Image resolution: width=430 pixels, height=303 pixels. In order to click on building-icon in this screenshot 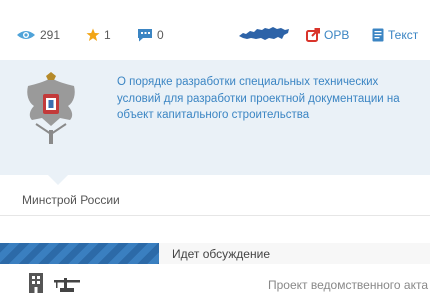, I will do `click(36, 283)`.